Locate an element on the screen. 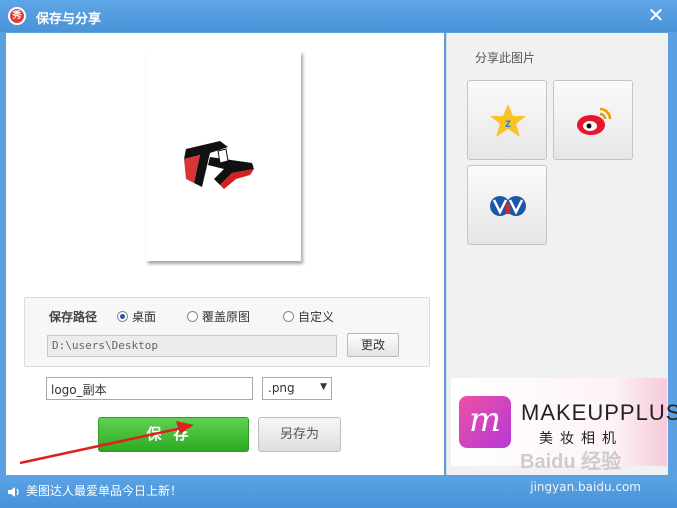 The height and width of the screenshot is (508, 677). radio-custom: 自定义 is located at coordinates (308, 316).